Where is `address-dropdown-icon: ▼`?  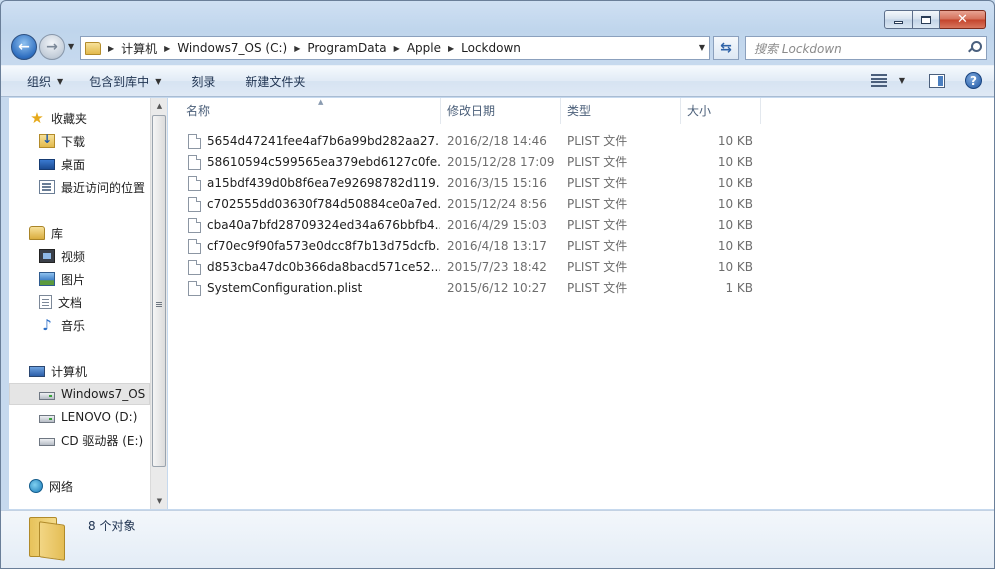
address-dropdown-icon: ▼ is located at coordinates (702, 47).